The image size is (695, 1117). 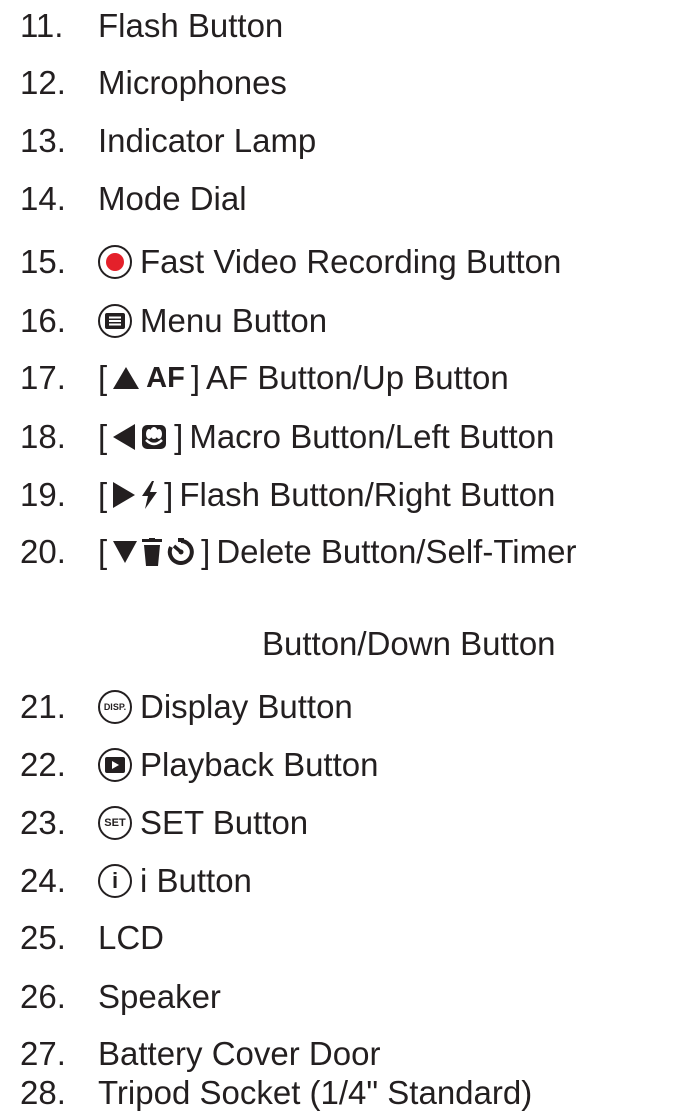 I want to click on list-item: 25. LCD, so click(x=347, y=938).